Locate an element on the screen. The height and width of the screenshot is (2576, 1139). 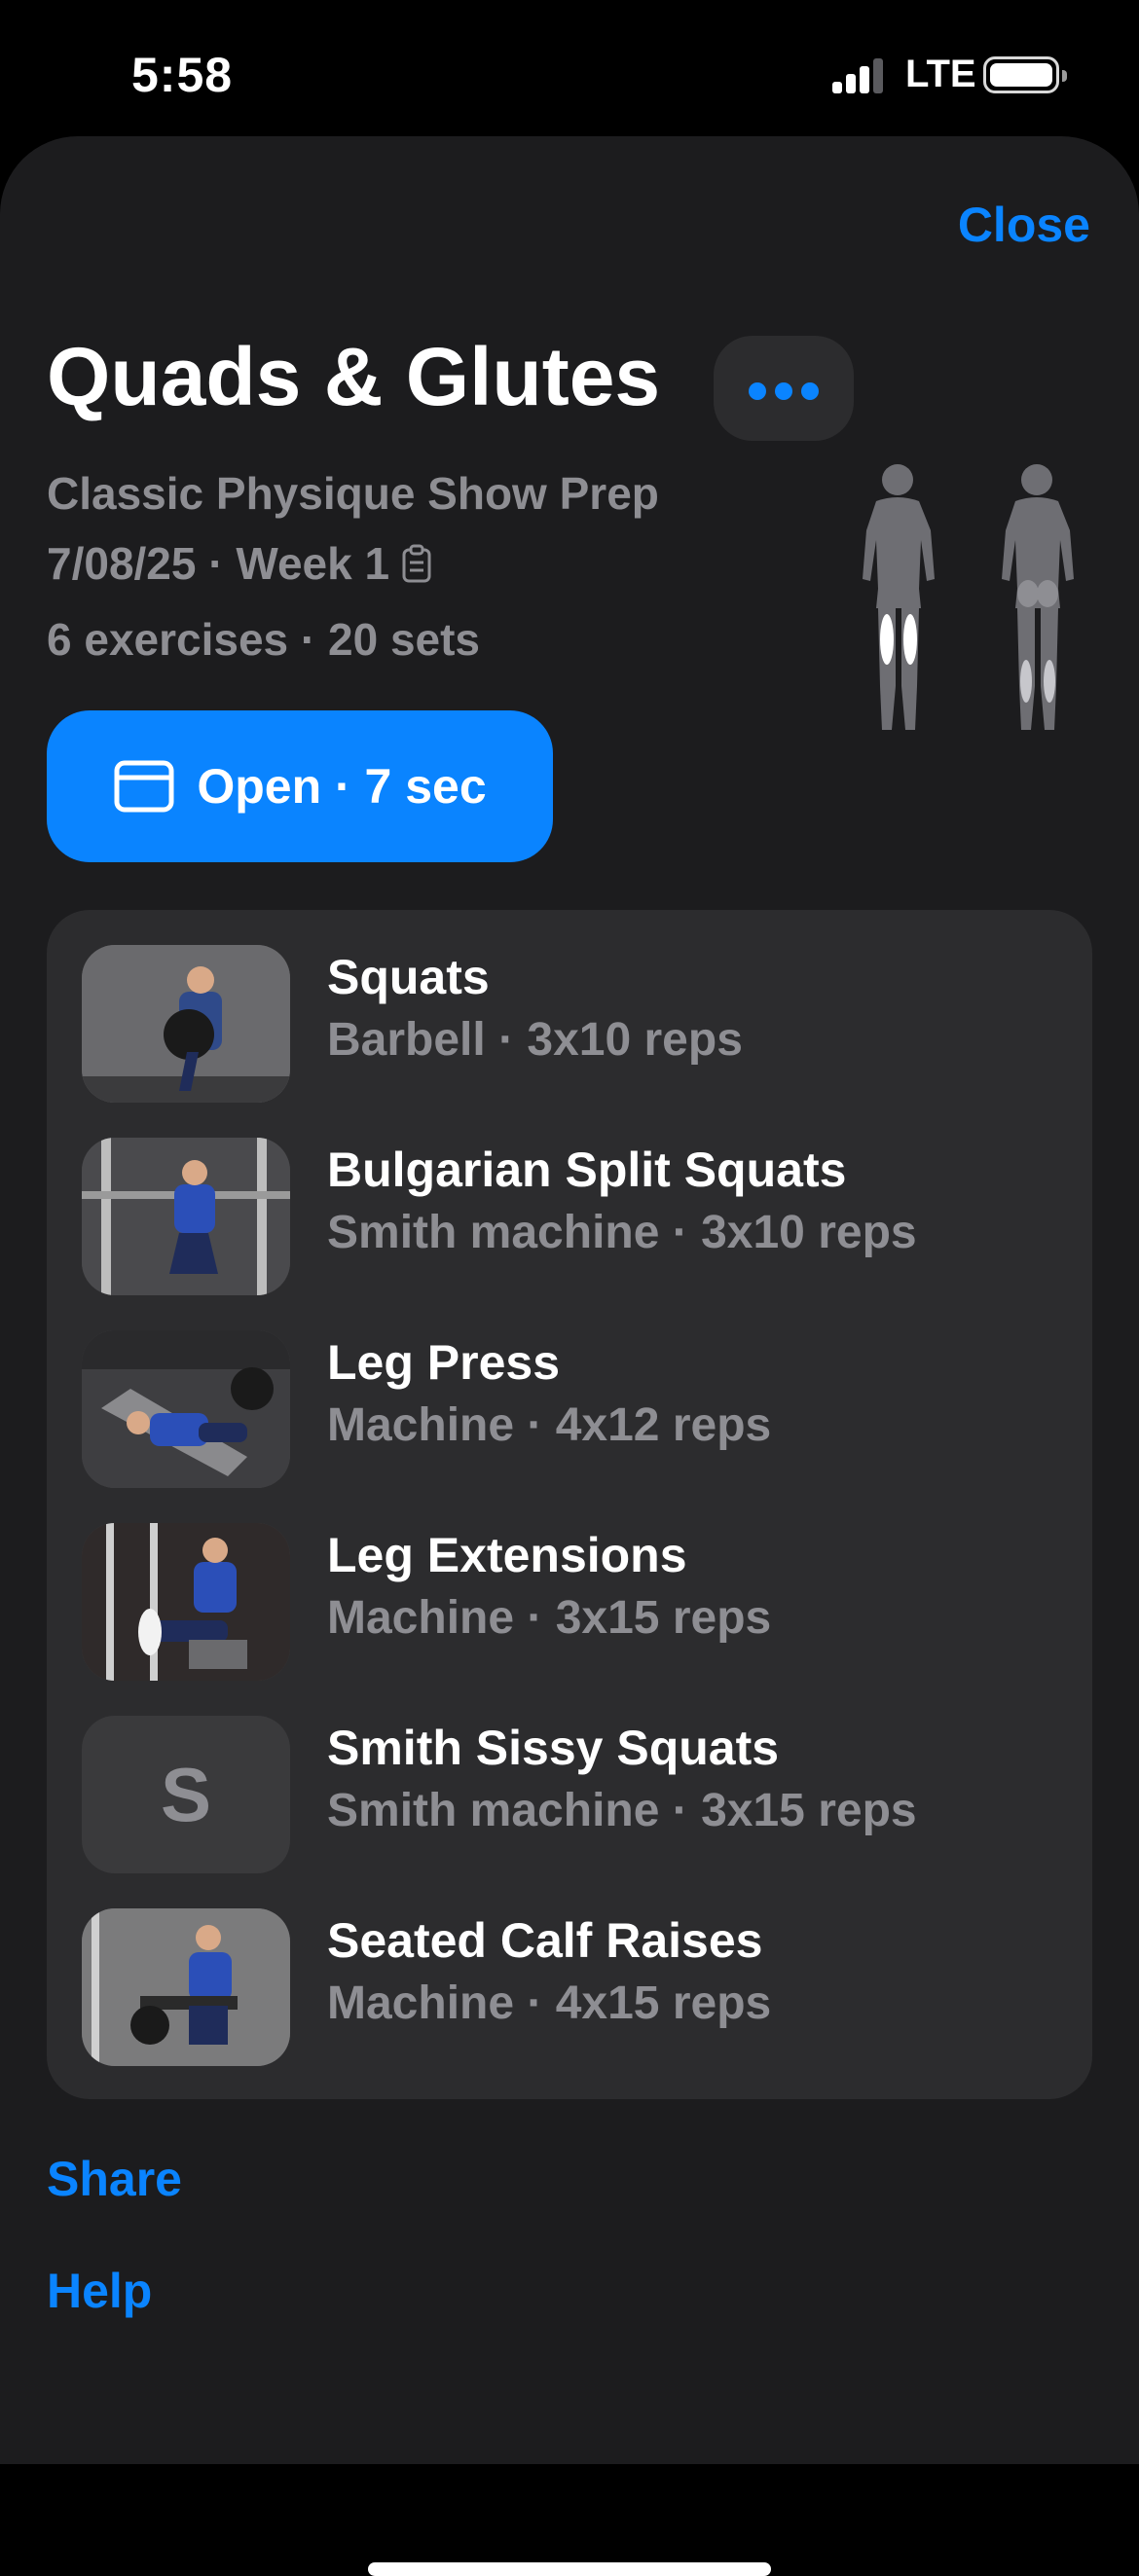
exercise-name: Seated Calf Raises is located at coordinates (545, 1940).